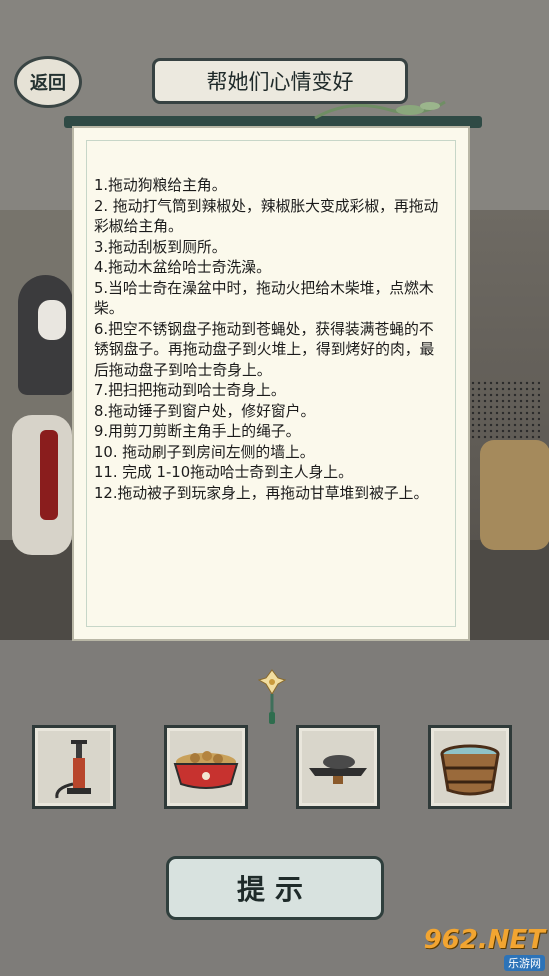 The height and width of the screenshot is (976, 549). Describe the element at coordinates (197, 431) in the screenshot. I see `walkthrough-step: 9.用剪刀剪断主角手上的绳子。` at that location.